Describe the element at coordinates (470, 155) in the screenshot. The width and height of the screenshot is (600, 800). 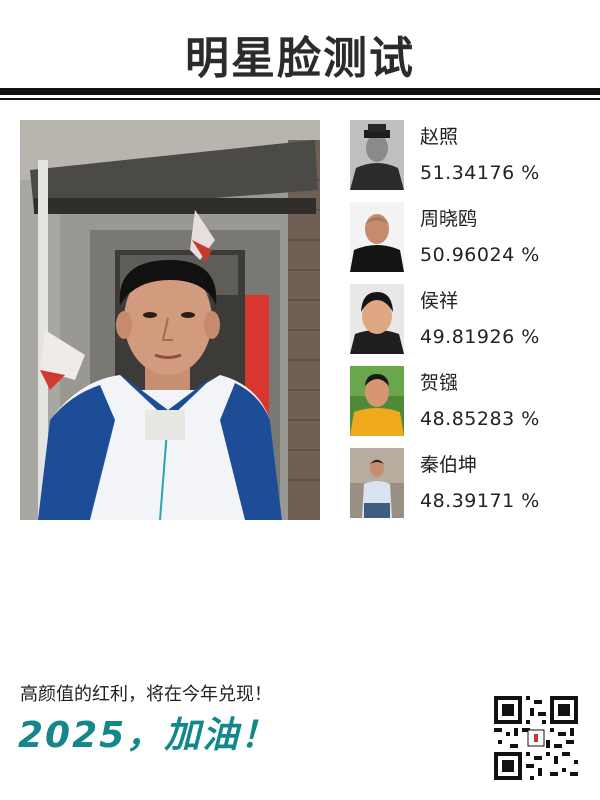
I see `match-item: 赵照 51.34176 %` at that location.